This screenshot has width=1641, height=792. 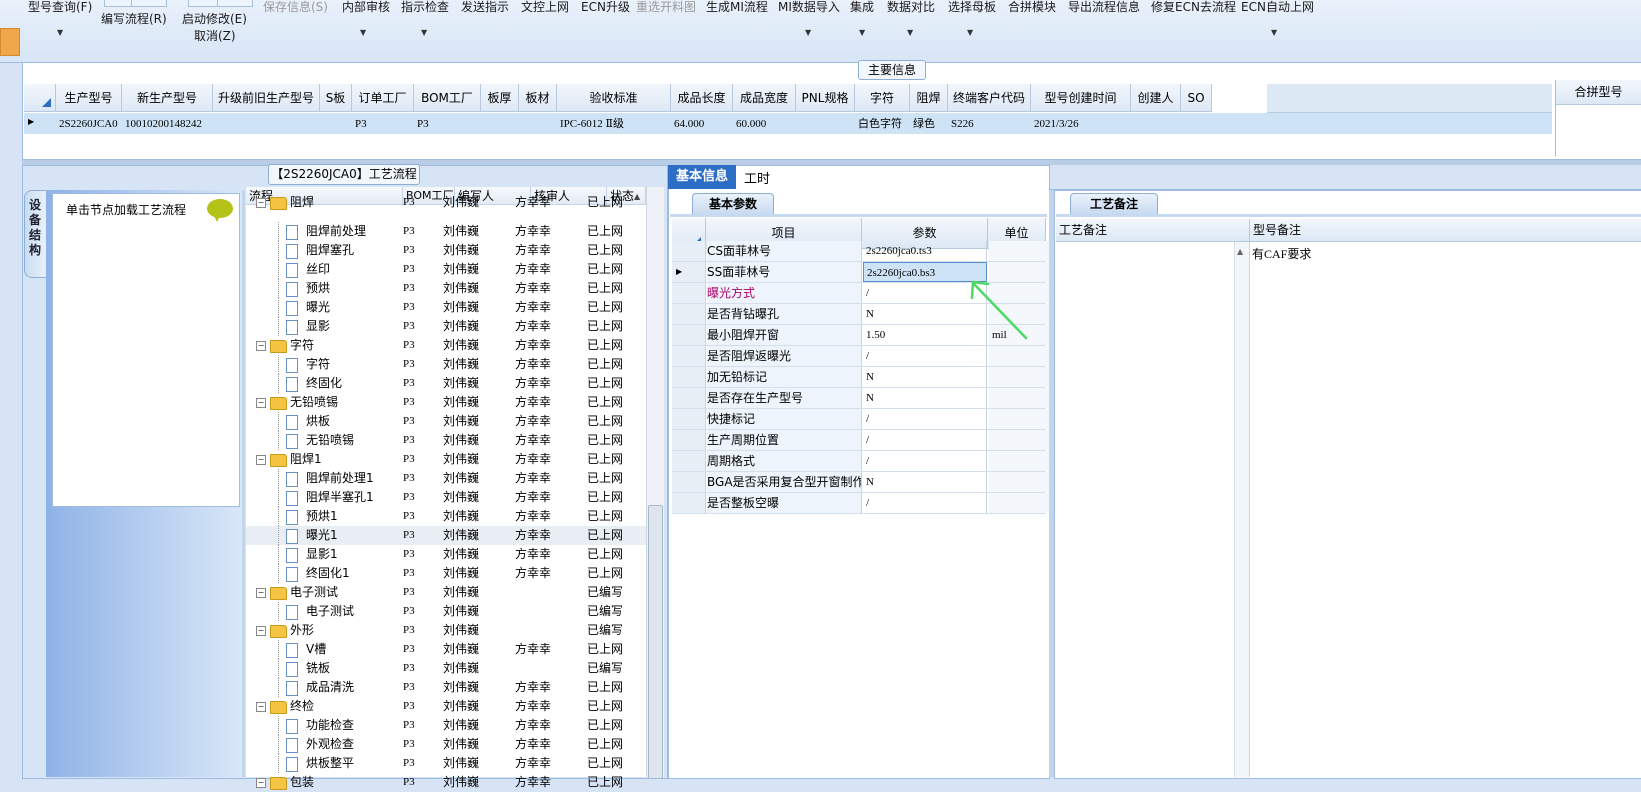 I want to click on tree-step-row: 阻焊半塞孔1 P3 刘伟巍 方幸幸 已上网, so click(x=446, y=497).